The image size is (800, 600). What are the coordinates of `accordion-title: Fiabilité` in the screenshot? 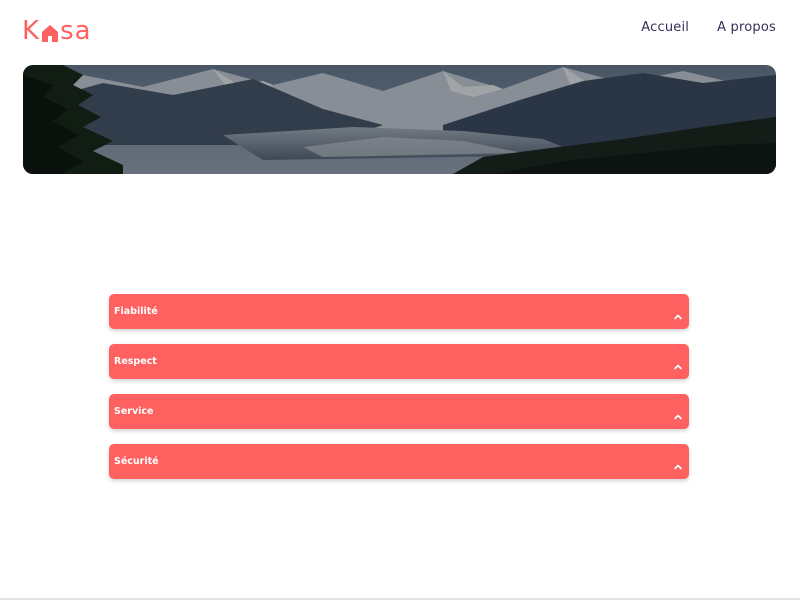 It's located at (136, 311).